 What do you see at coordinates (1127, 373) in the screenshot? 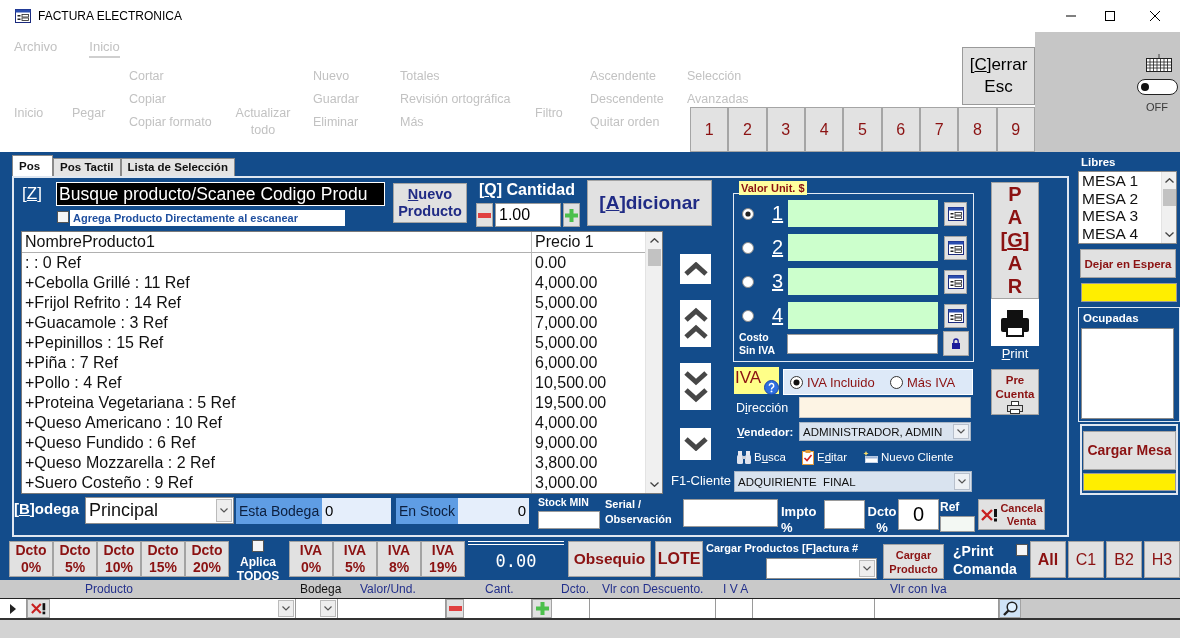
I see `occupied-tables-list` at bounding box center [1127, 373].